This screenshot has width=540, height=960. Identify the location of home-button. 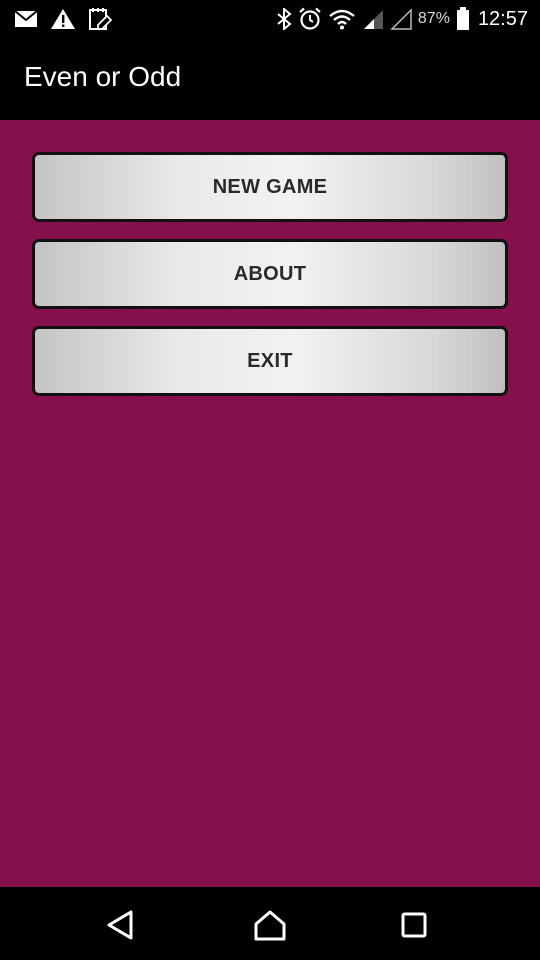
(270, 925).